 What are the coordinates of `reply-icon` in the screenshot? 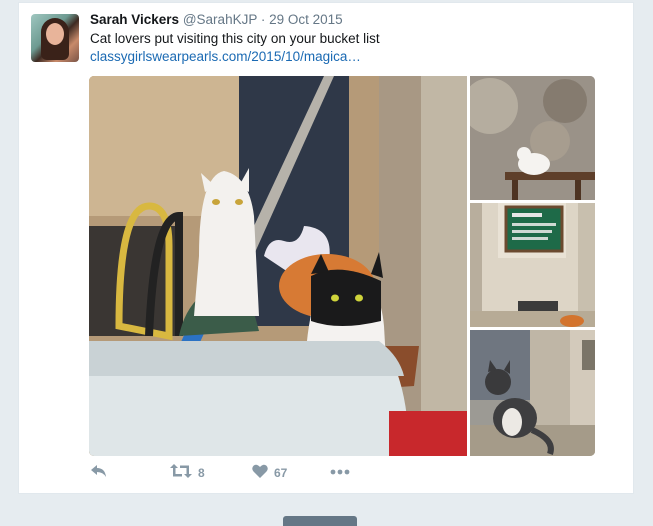 It's located at (99, 472).